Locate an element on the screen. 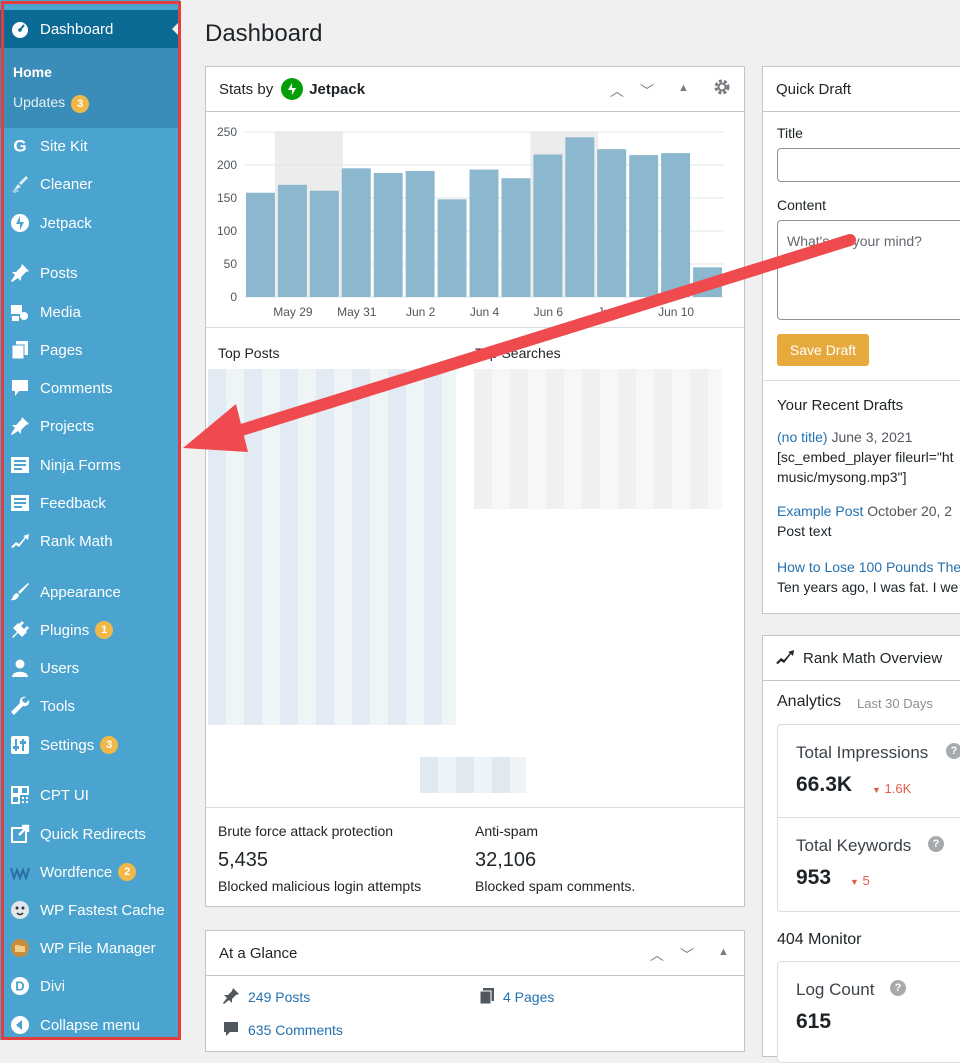 The image size is (960, 1063). sidebar-item-wp-file-manager: WP File Manager is located at coordinates (90, 948).